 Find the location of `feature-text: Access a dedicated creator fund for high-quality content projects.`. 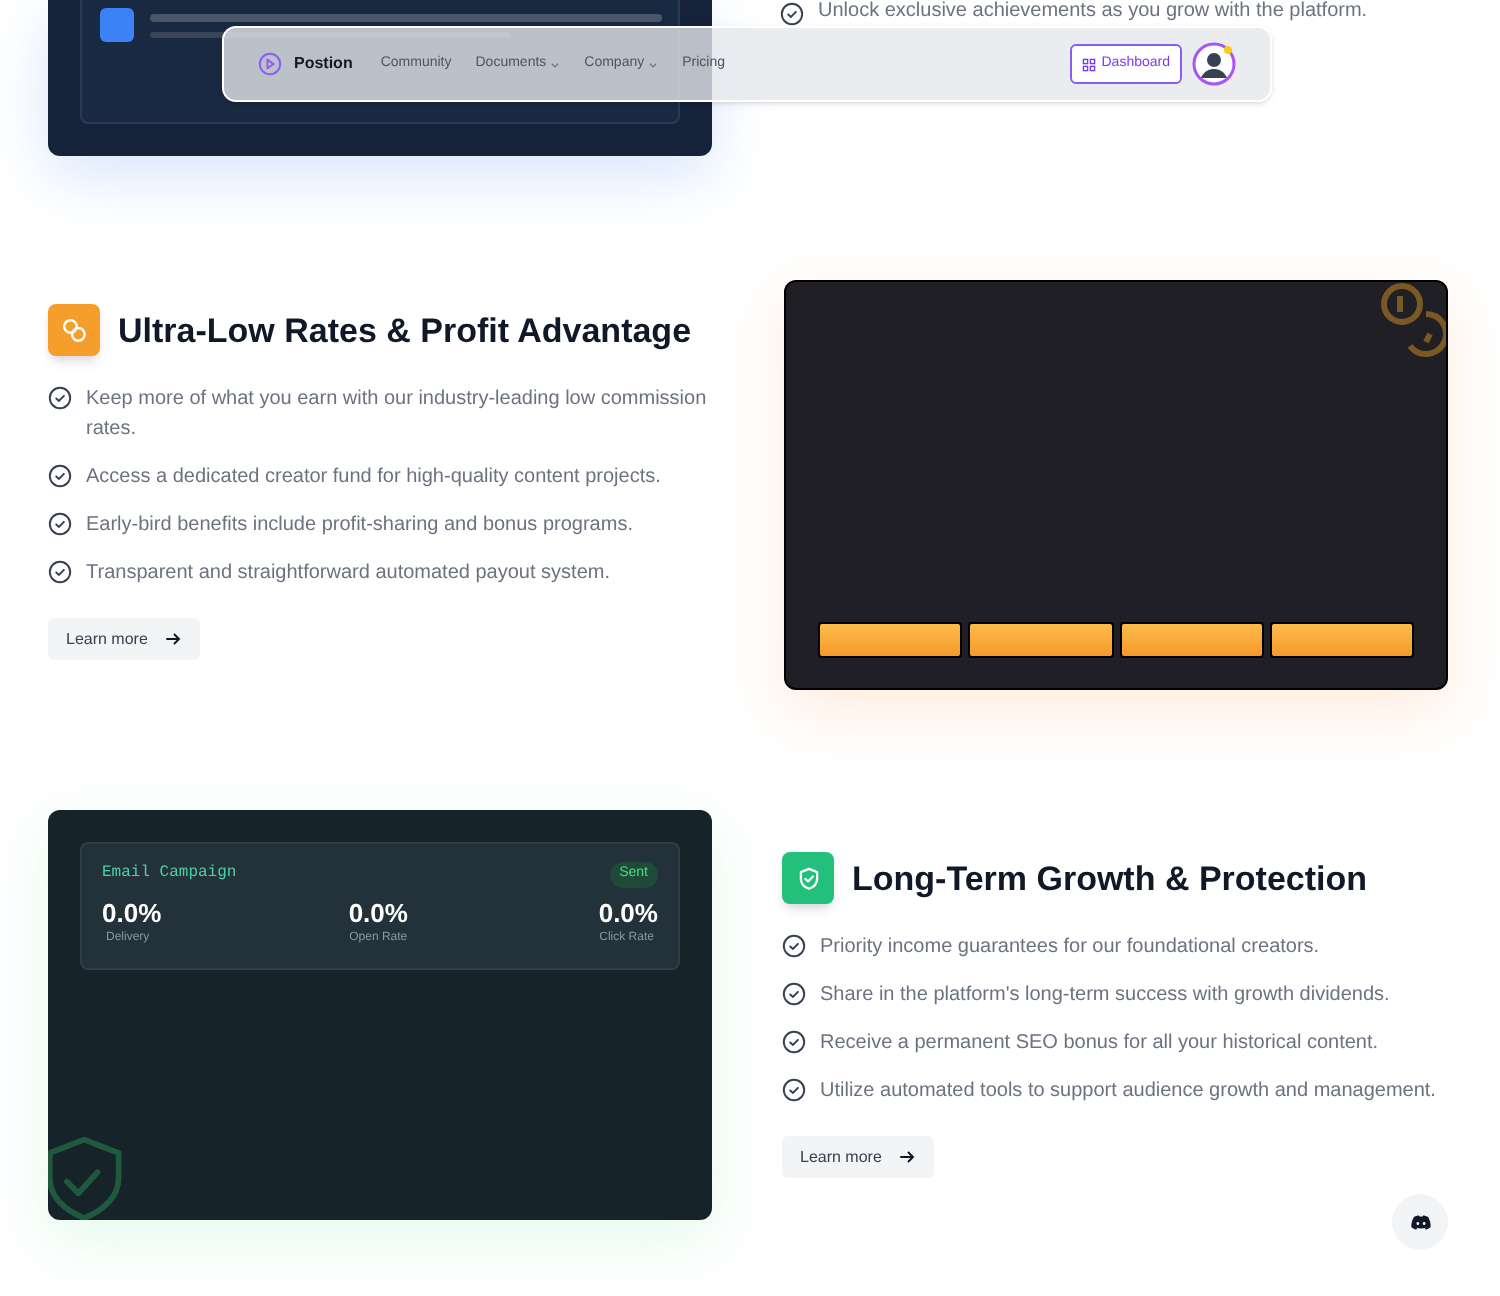

feature-text: Access a dedicated creator fund for high-quality content projects. is located at coordinates (373, 478).